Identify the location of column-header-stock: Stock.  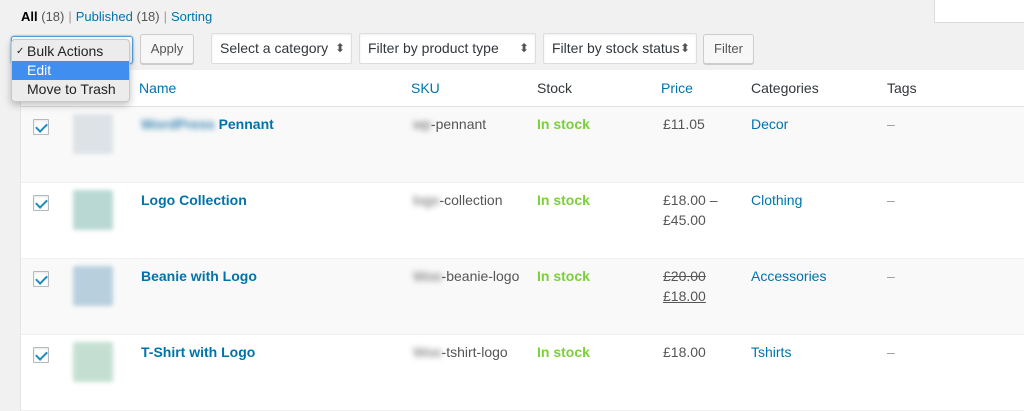
(555, 88).